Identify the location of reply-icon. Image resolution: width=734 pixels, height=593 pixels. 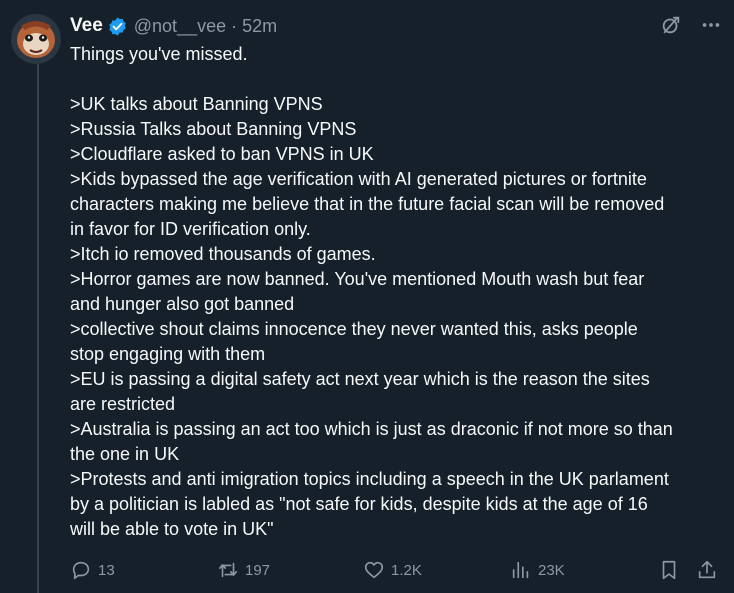
(81, 570).